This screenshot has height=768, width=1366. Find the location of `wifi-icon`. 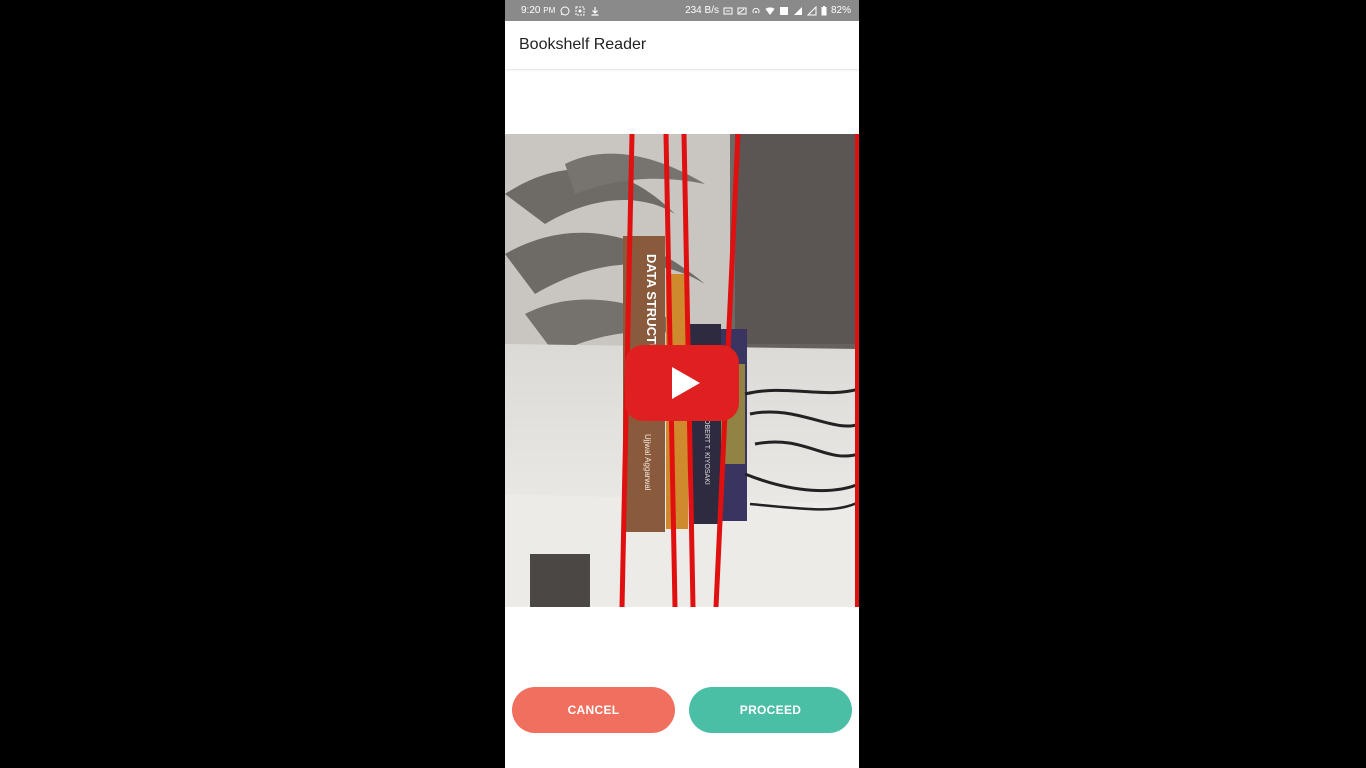

wifi-icon is located at coordinates (770, 10).